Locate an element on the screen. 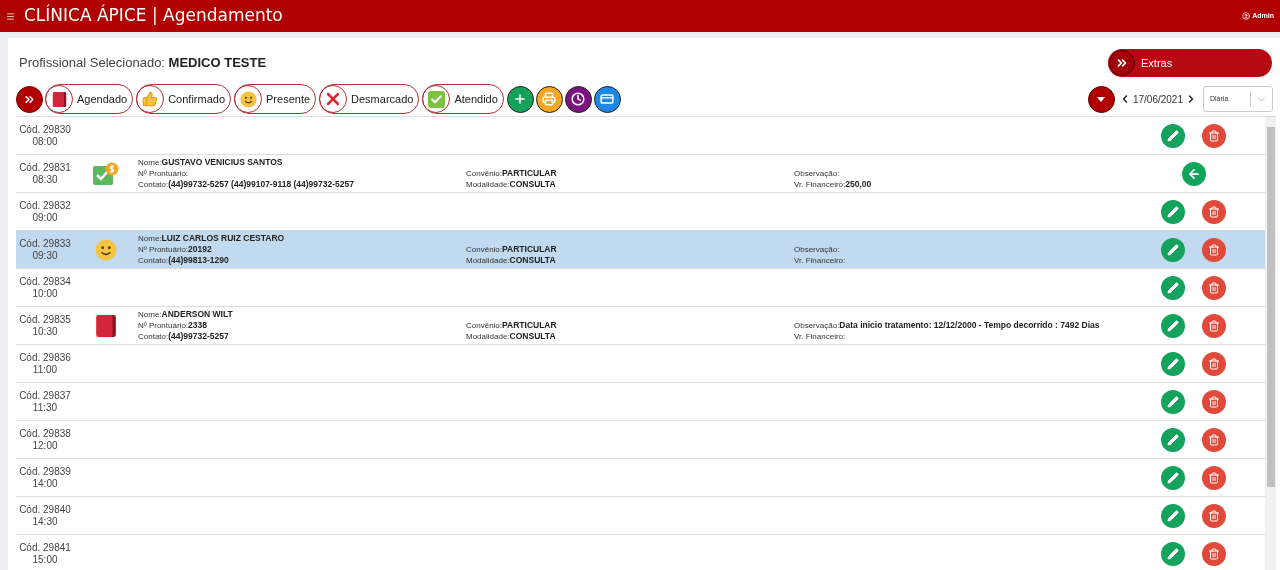 This screenshot has width=1280, height=570. appointment-code: Cód. 29832 is located at coordinates (45, 205).